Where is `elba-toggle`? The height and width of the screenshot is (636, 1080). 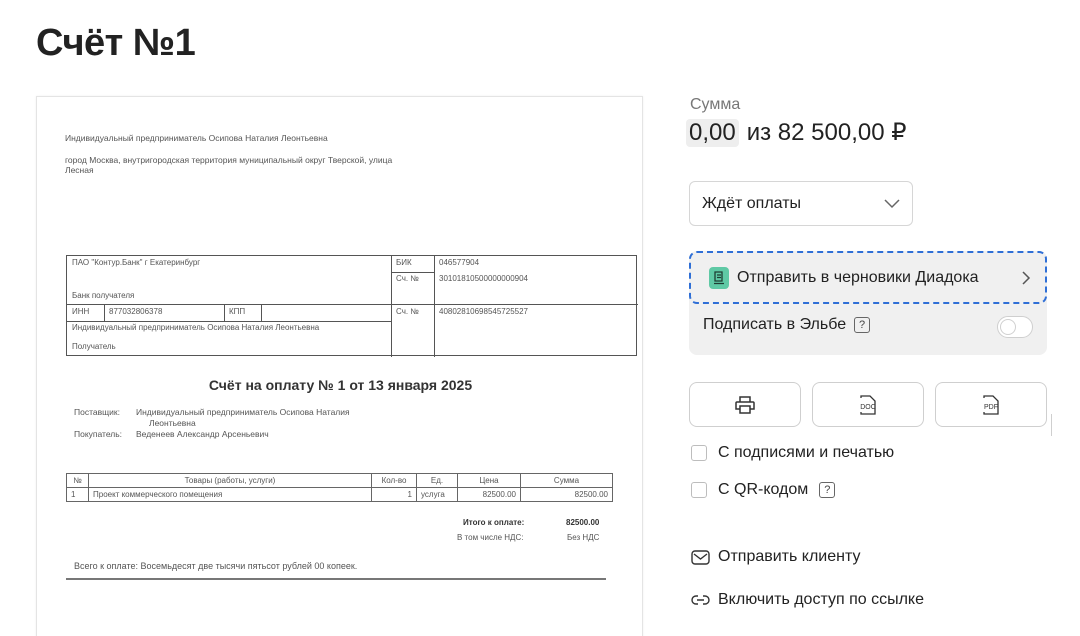
elba-toggle is located at coordinates (1015, 327).